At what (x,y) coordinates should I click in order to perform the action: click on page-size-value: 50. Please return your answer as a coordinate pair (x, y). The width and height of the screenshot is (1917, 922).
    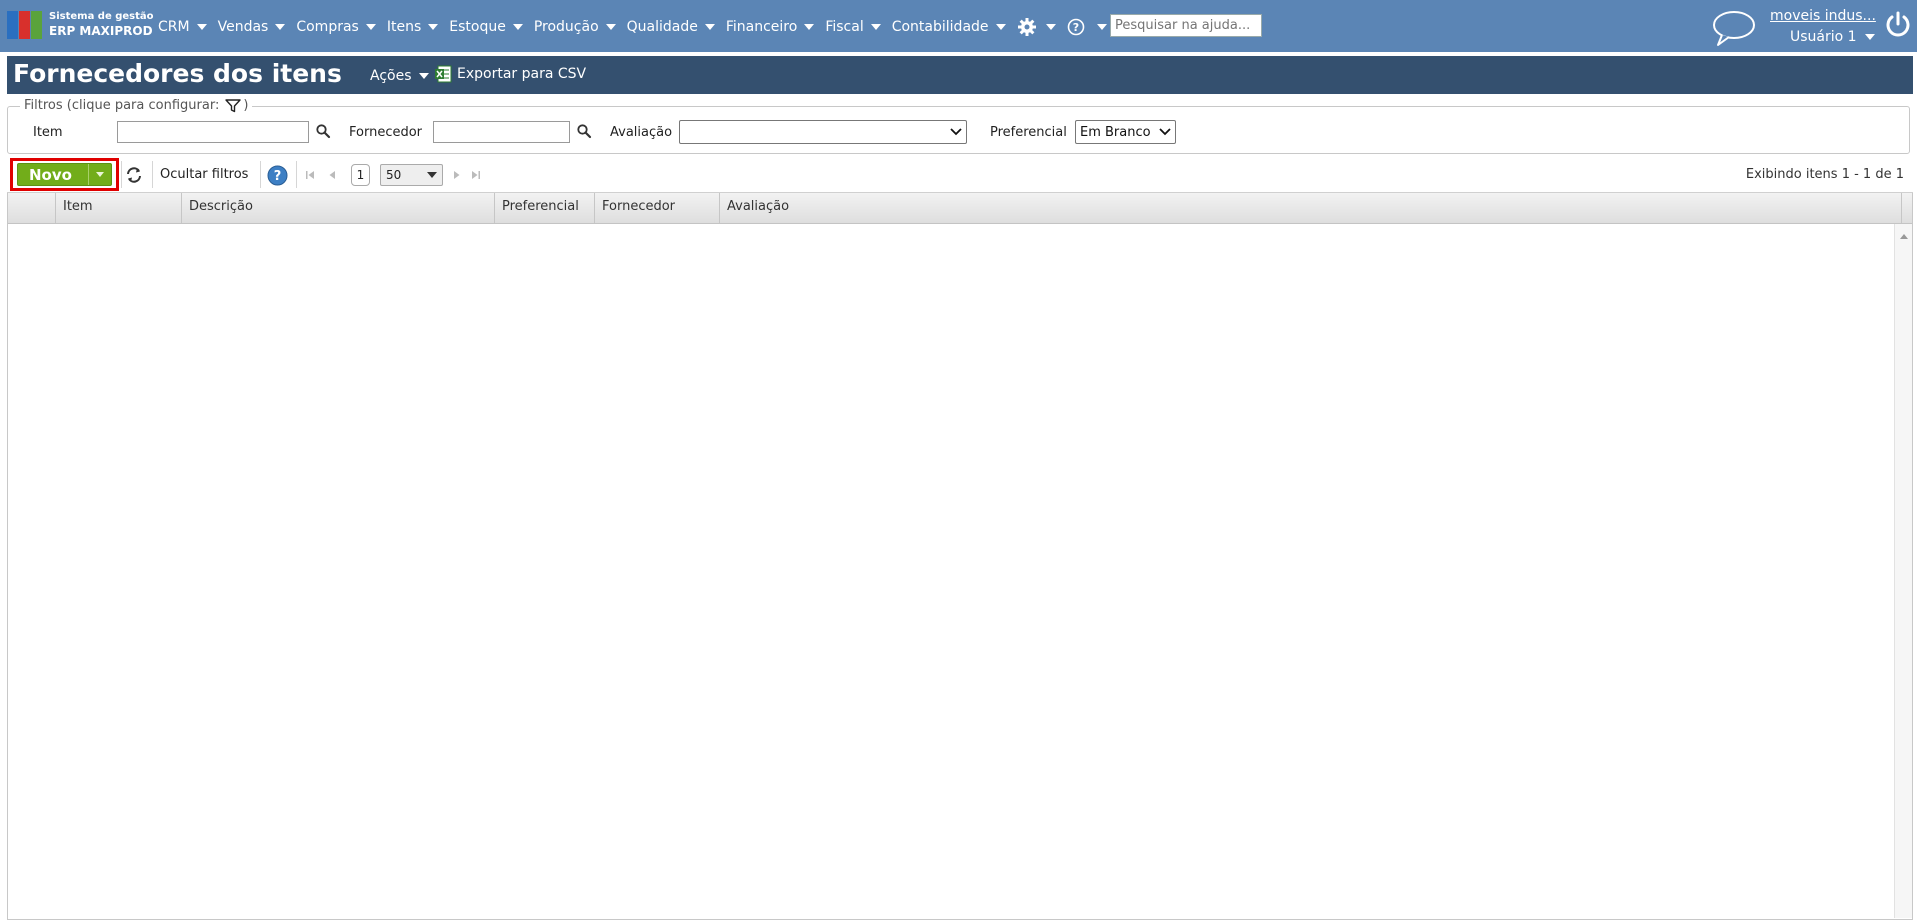
    Looking at the image, I should click on (394, 175).